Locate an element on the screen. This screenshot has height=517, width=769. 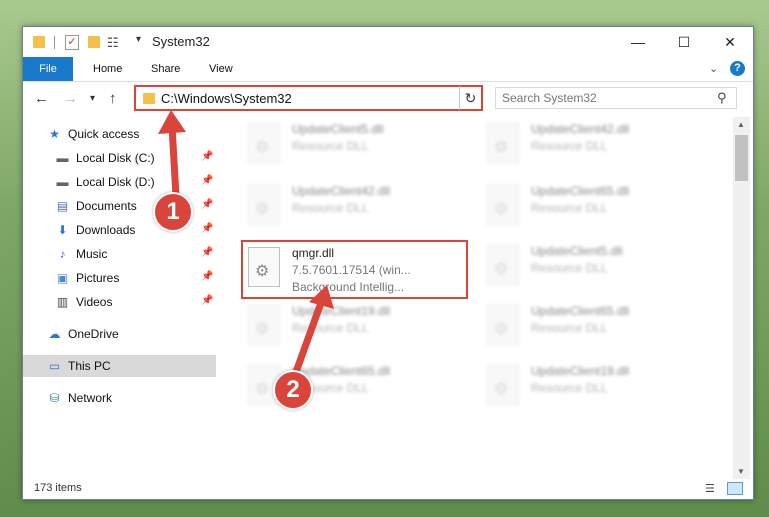
step-1-badge: 1 is located at coordinates (173, 212).